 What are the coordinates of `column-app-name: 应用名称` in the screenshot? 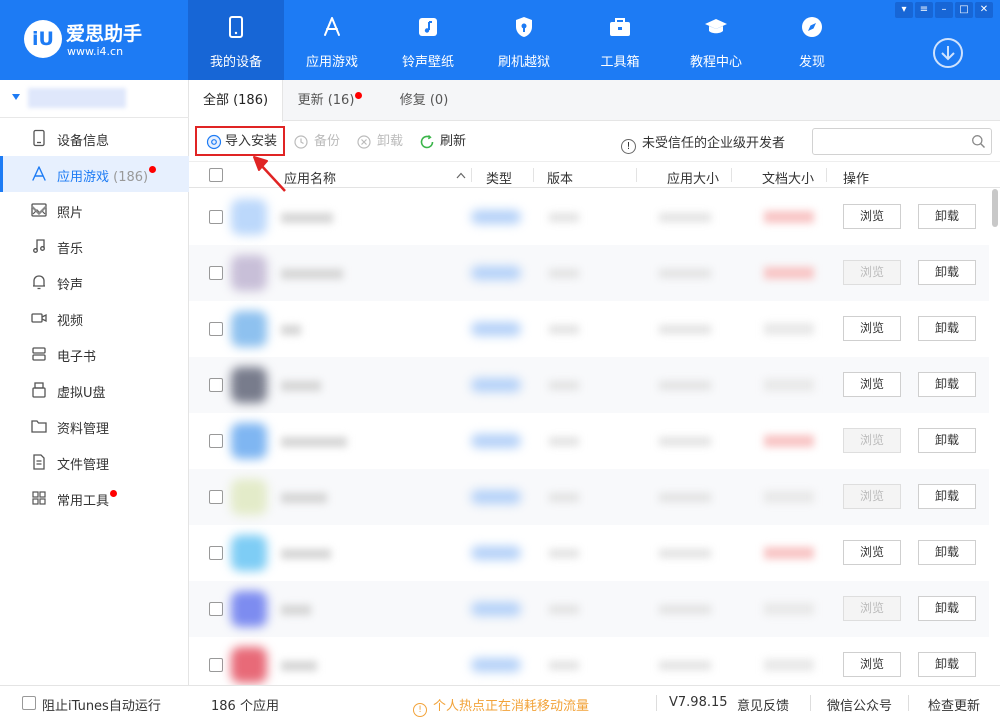 It's located at (310, 177).